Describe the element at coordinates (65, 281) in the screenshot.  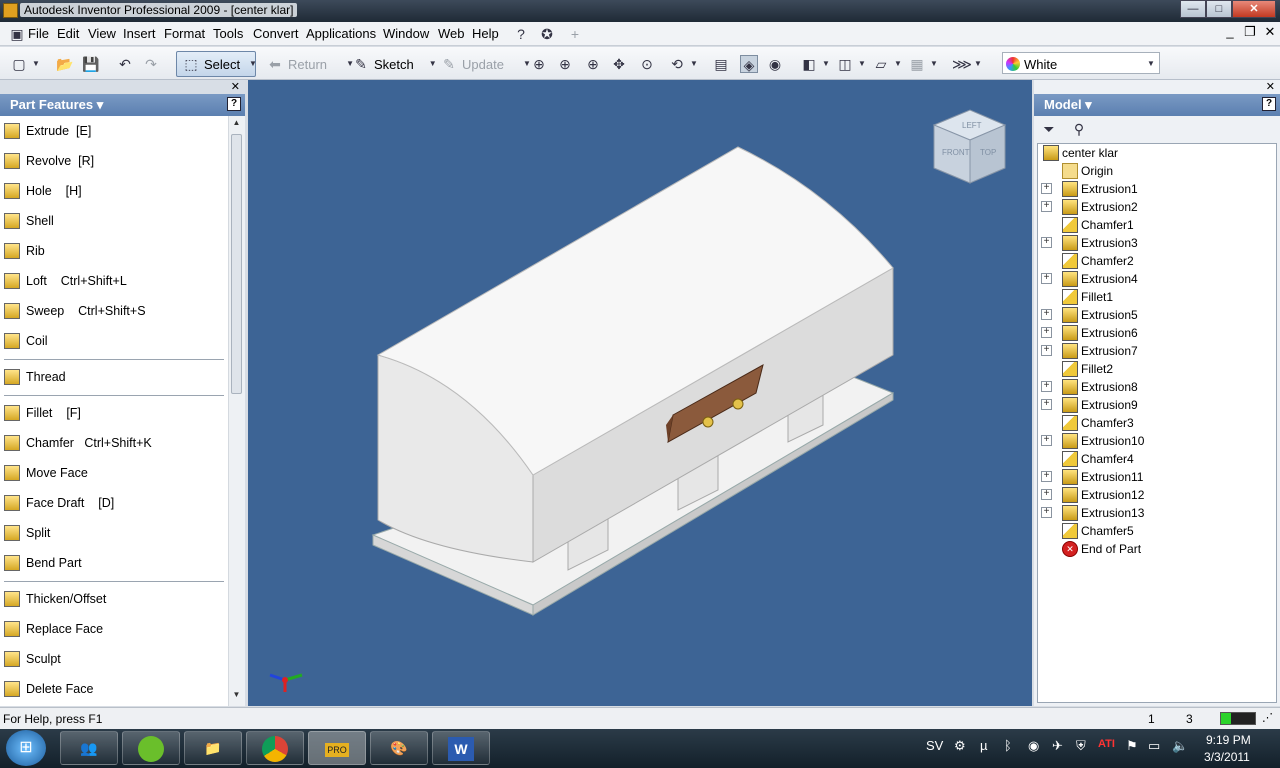
I see `feature-loft: Loft Ctrl+Shift+L` at that location.